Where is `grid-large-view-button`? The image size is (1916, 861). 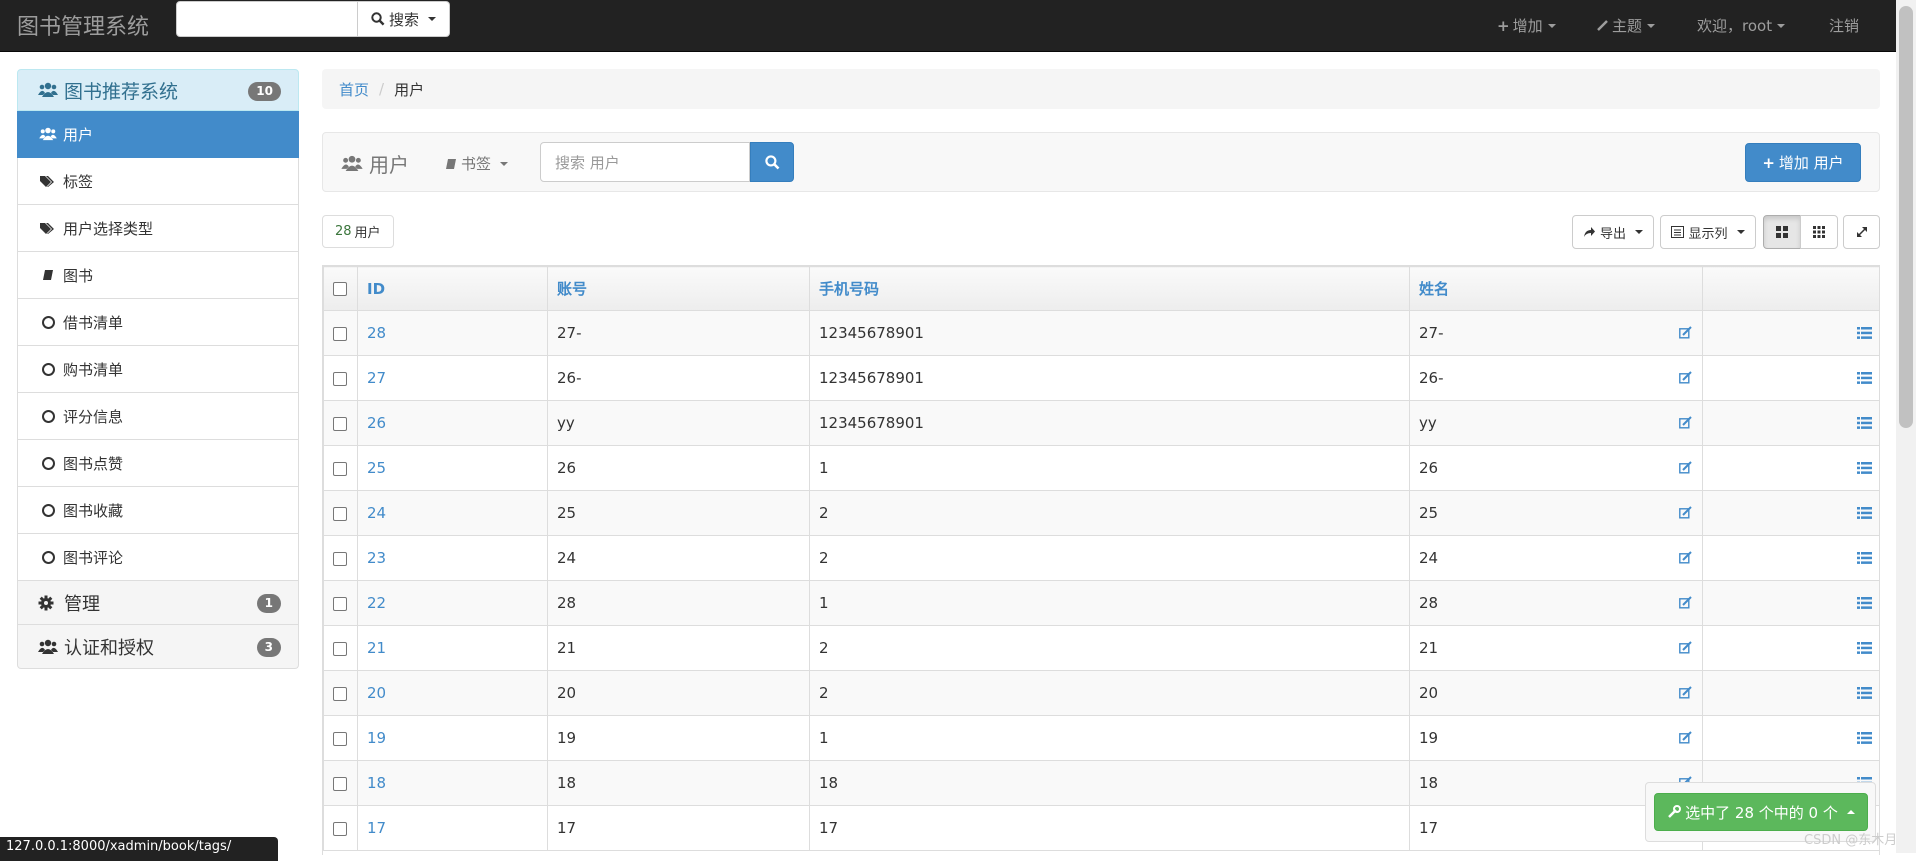 grid-large-view-button is located at coordinates (1782, 232).